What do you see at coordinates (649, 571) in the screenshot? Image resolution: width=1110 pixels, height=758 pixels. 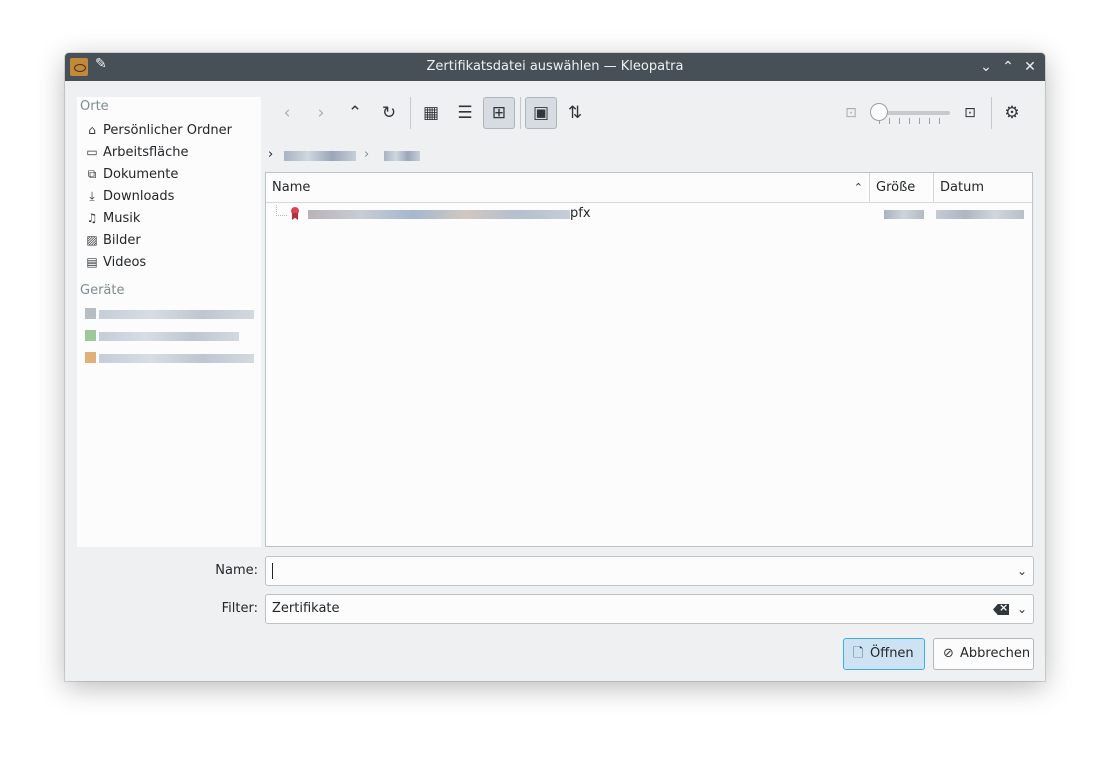 I see `filename-combobox: ⌄` at bounding box center [649, 571].